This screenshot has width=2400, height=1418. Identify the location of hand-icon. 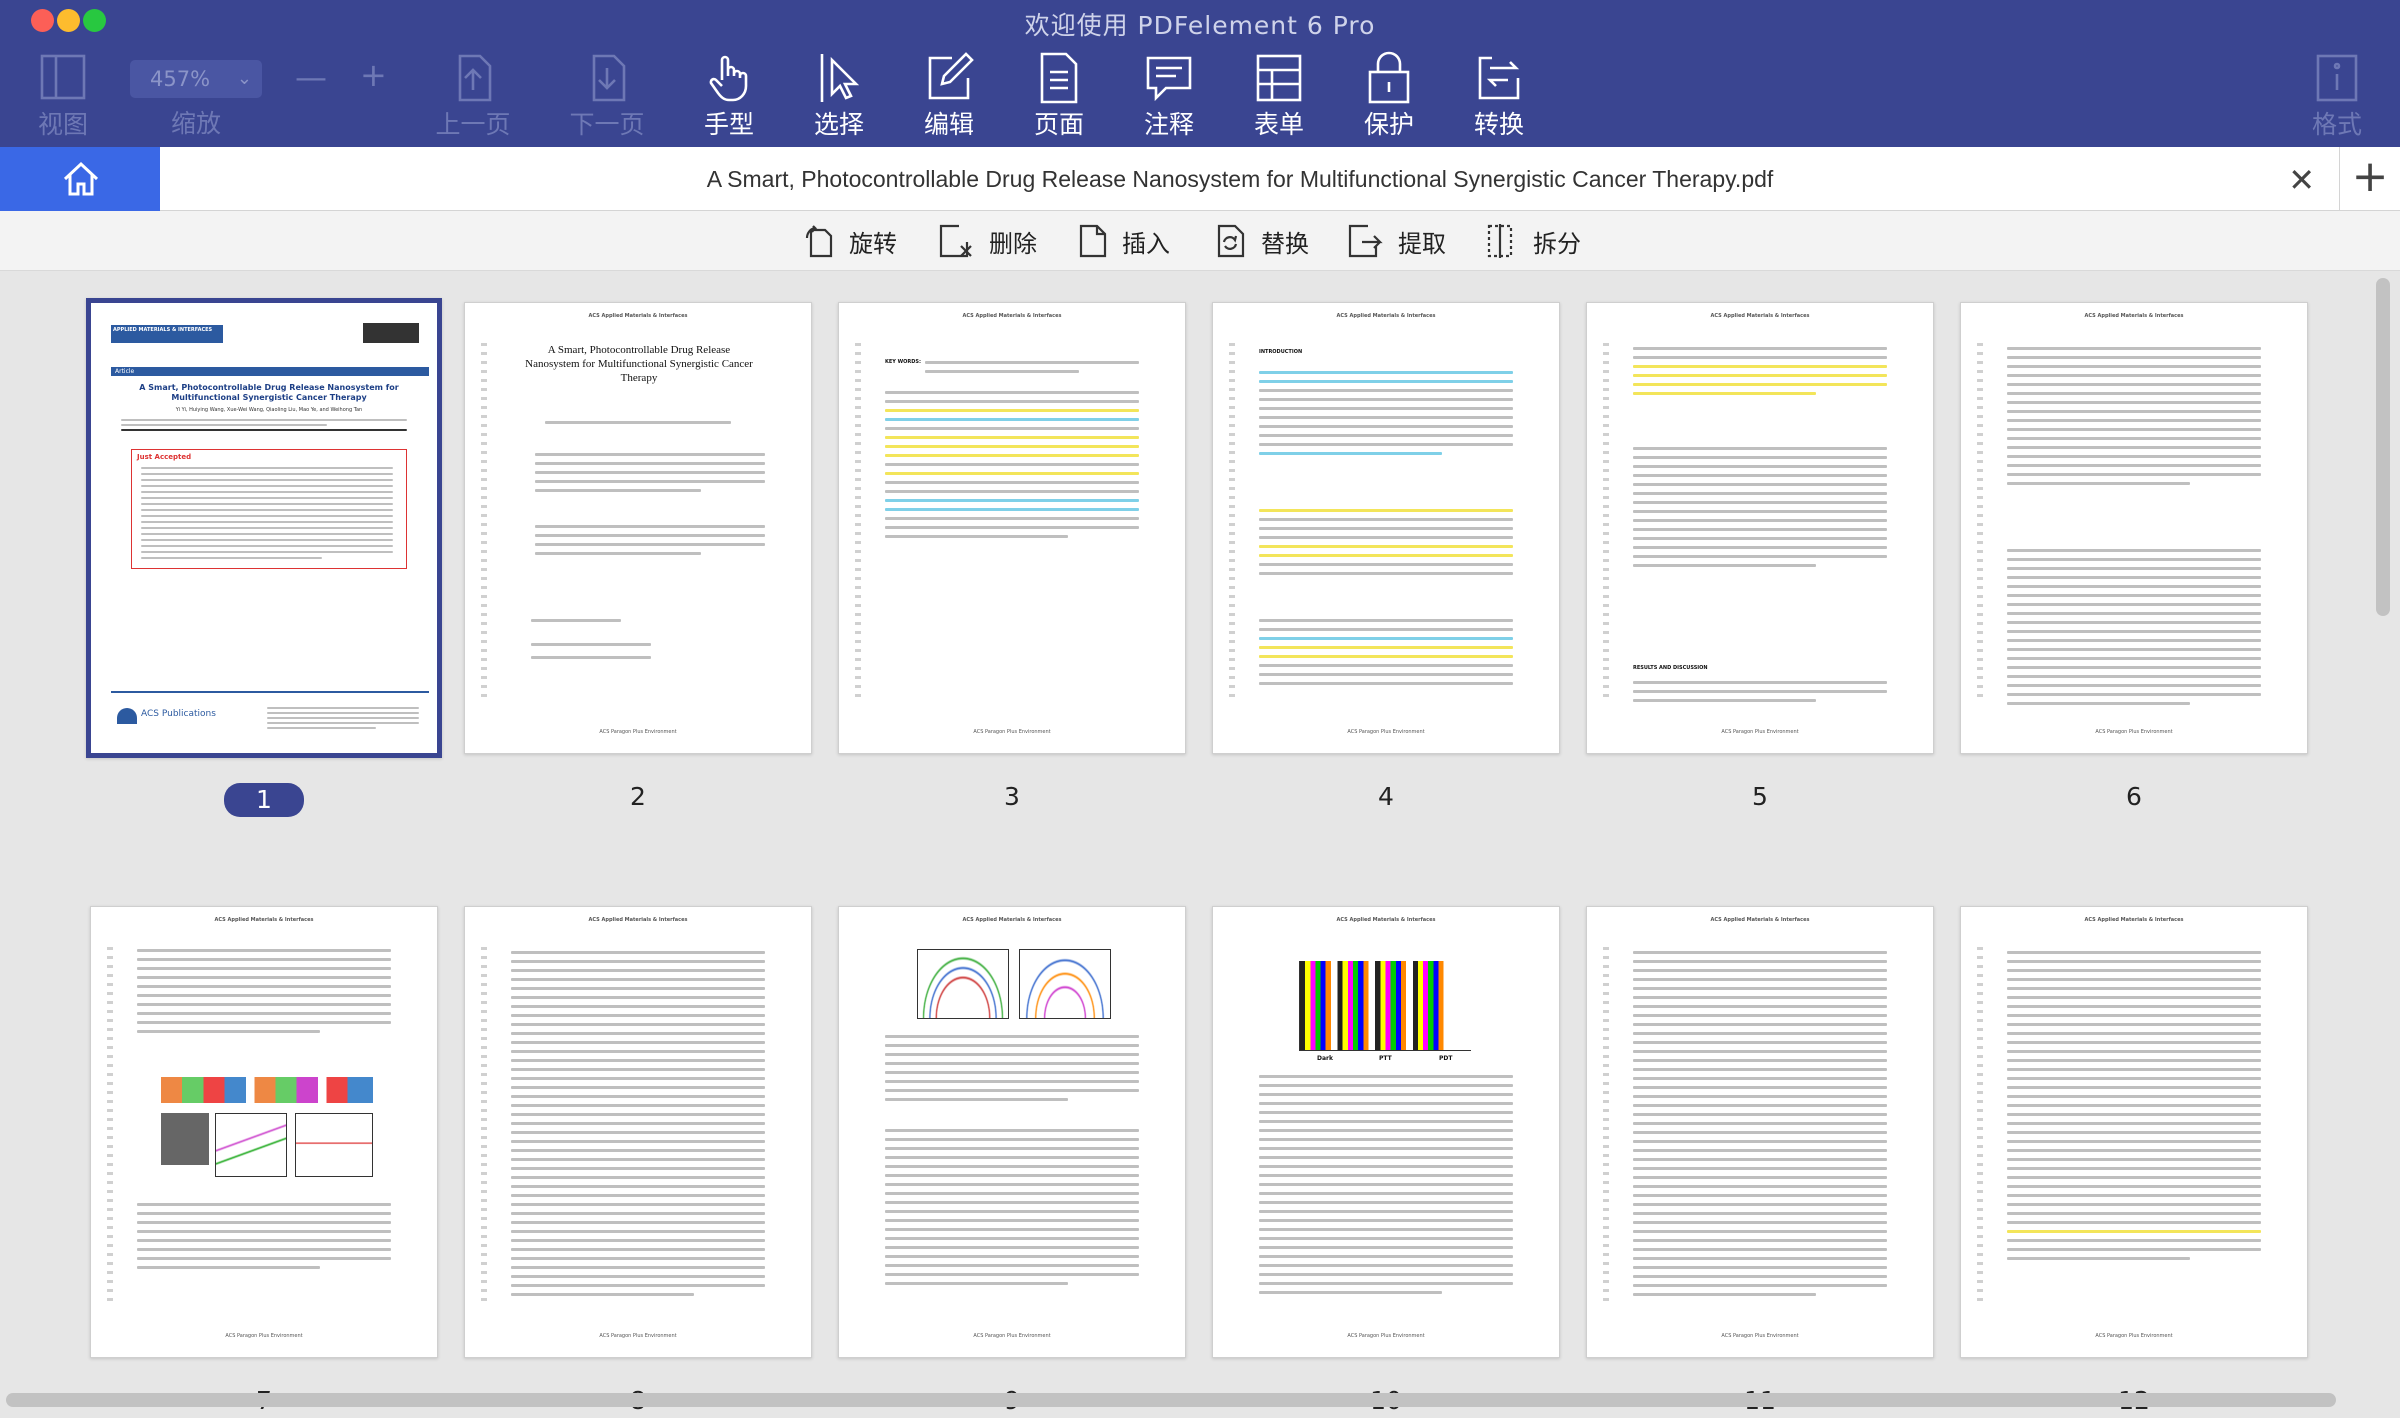
(728, 78).